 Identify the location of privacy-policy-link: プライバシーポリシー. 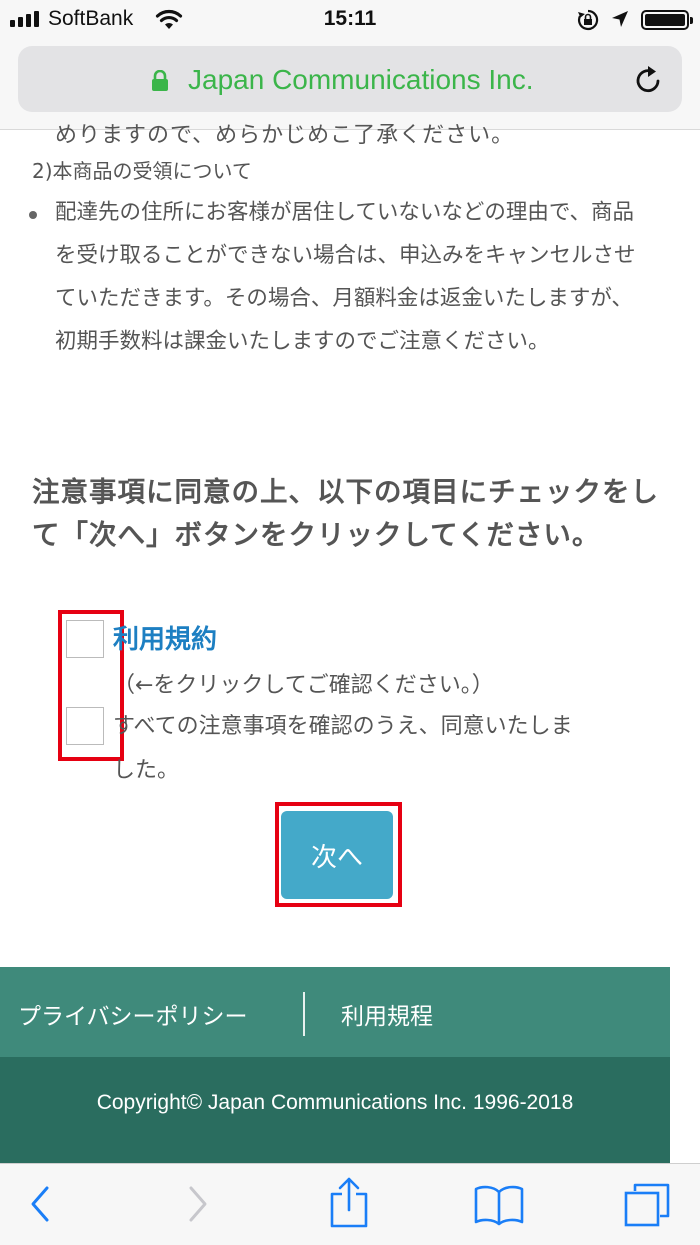
(133, 1014).